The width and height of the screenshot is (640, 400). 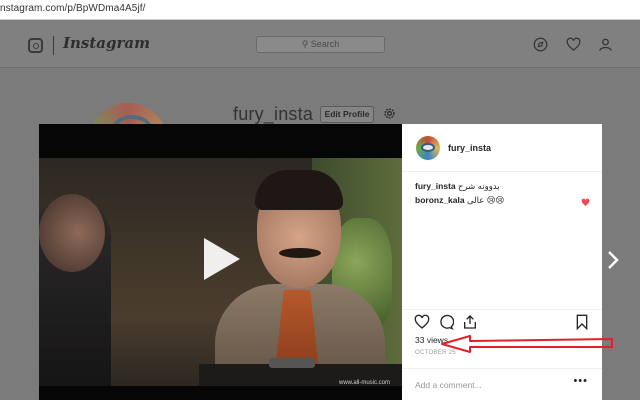 What do you see at coordinates (365, 383) in the screenshot?
I see `video-watermark: www.all-music.com` at bounding box center [365, 383].